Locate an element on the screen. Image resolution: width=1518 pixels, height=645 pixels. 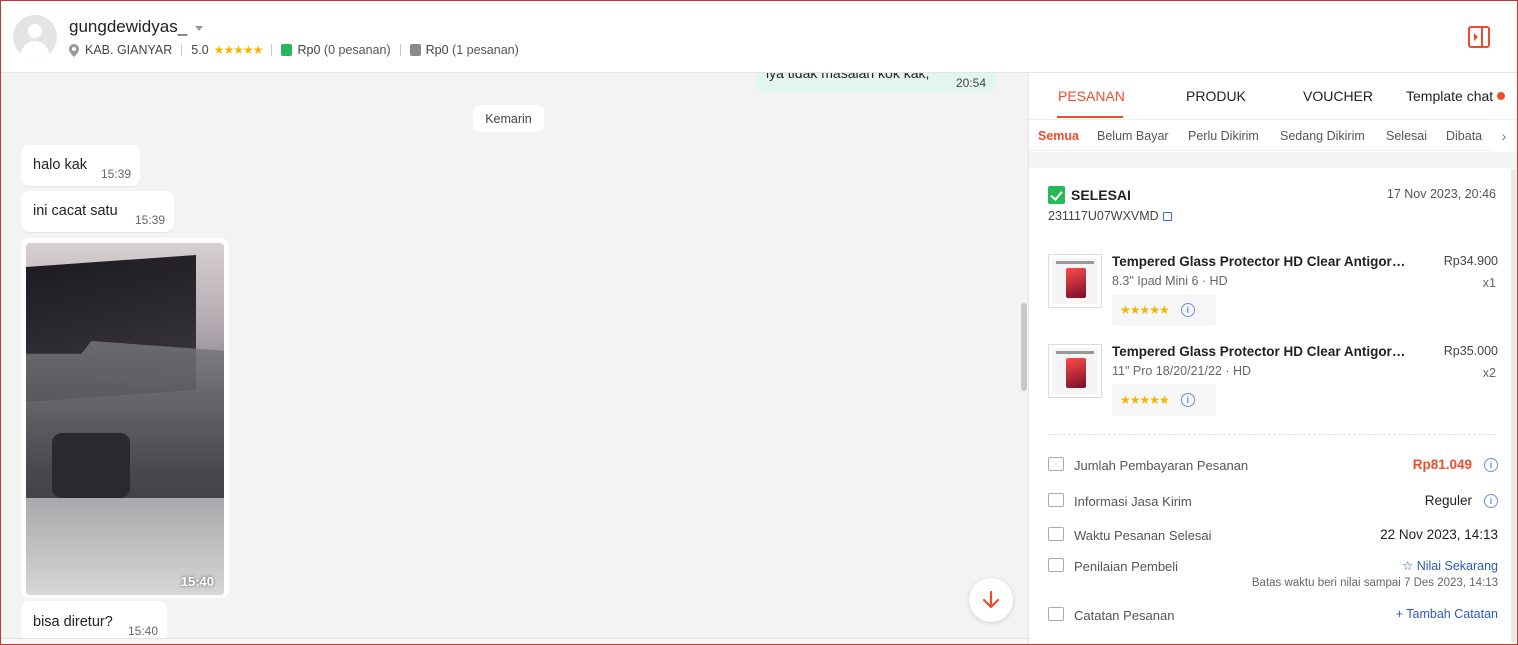
username-dropdown: gungdewidyas_ is located at coordinates (136, 27).